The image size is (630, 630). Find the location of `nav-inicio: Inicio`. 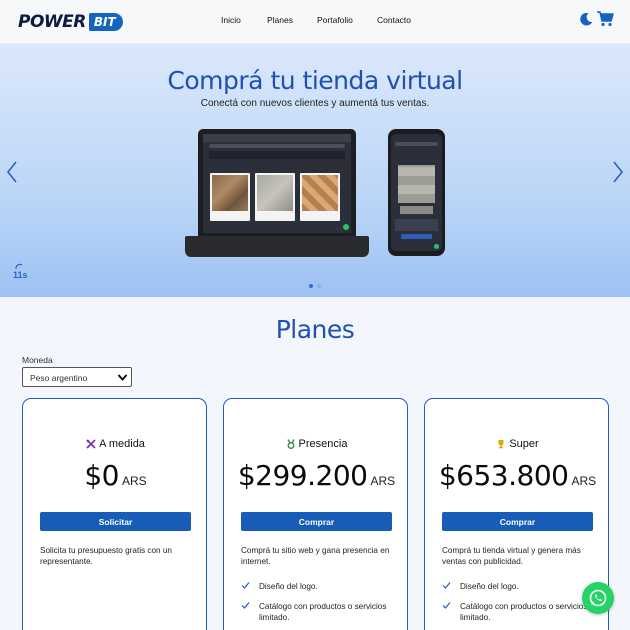

nav-inicio: Inicio is located at coordinates (231, 20).